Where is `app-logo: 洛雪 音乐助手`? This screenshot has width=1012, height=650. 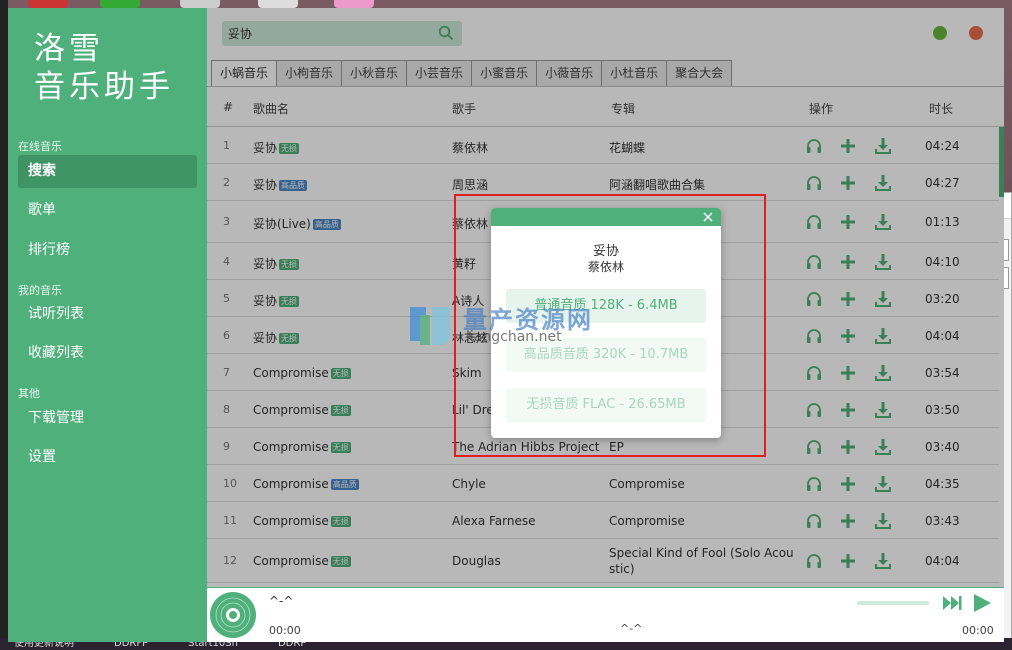
app-logo: 洛雪 音乐助手 is located at coordinates (104, 68).